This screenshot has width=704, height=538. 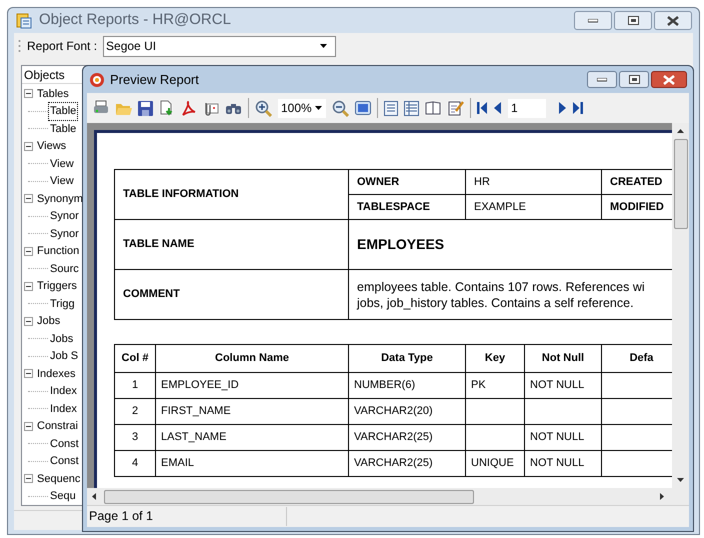 I want to click on tree-item: Tables, so click(x=53, y=93).